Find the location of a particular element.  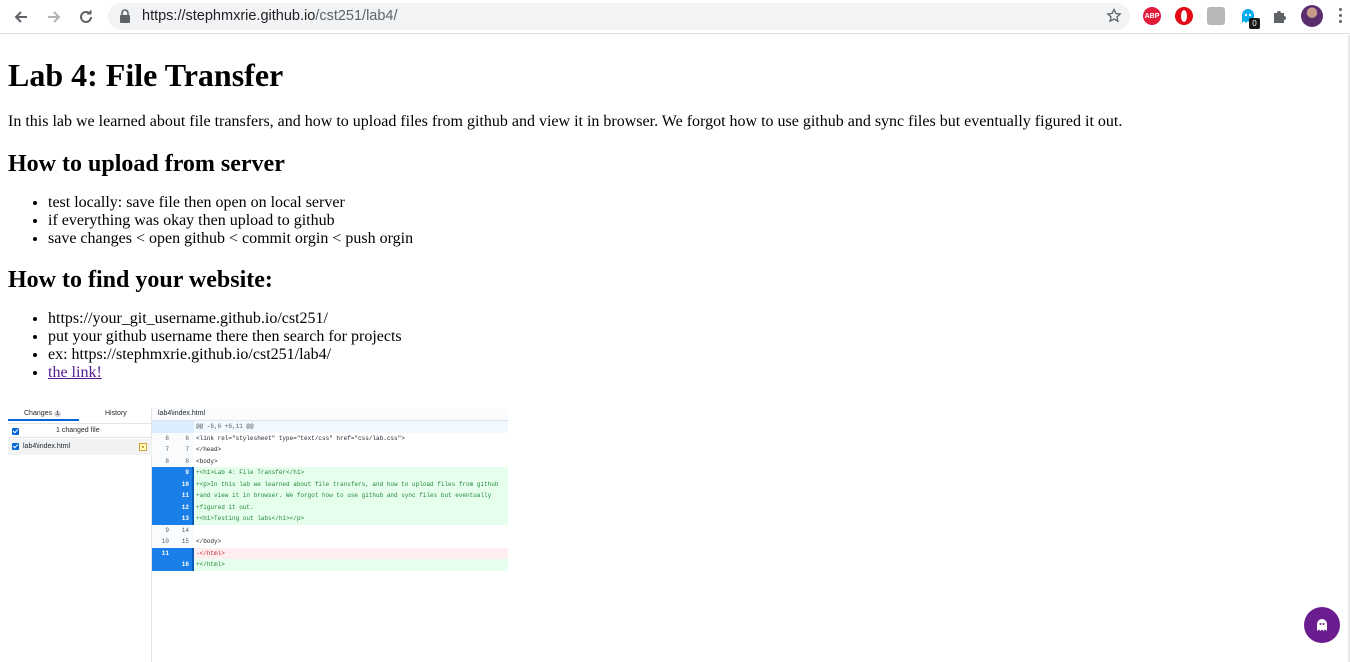

new-line-number: 6 is located at coordinates (187, 438).